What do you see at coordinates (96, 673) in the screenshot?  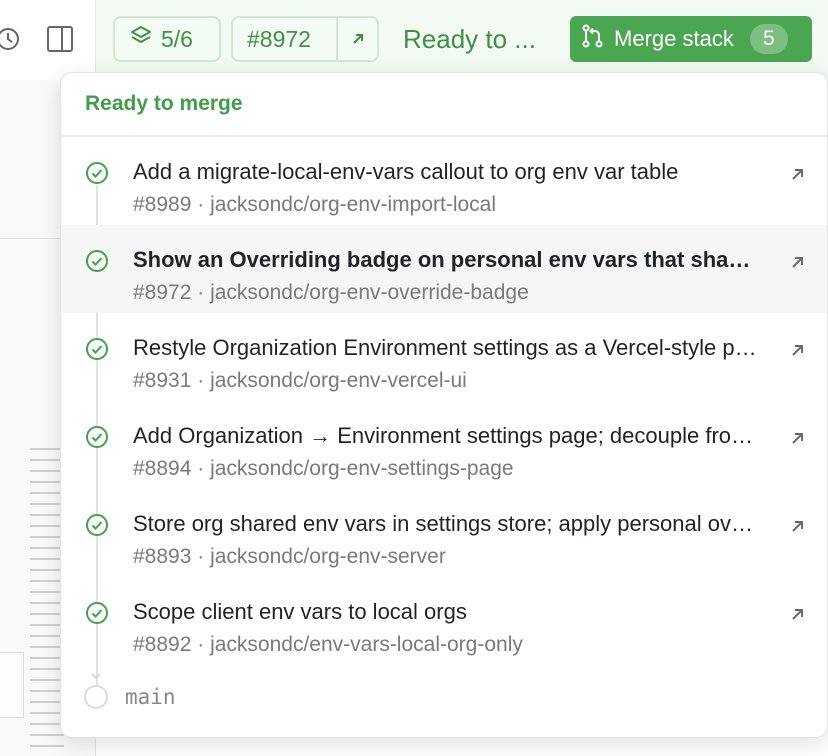 I see `arrow-down-icon` at bounding box center [96, 673].